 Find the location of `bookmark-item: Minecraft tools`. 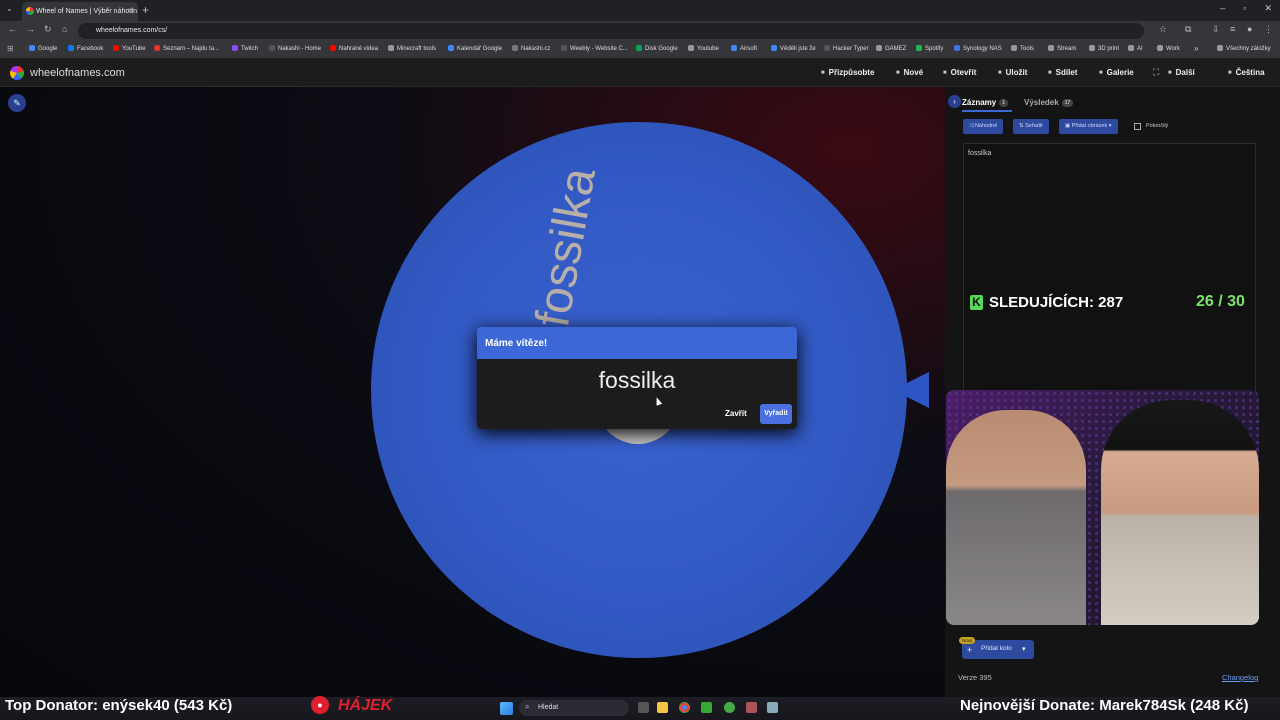

bookmark-item: Minecraft tools is located at coordinates (412, 48).